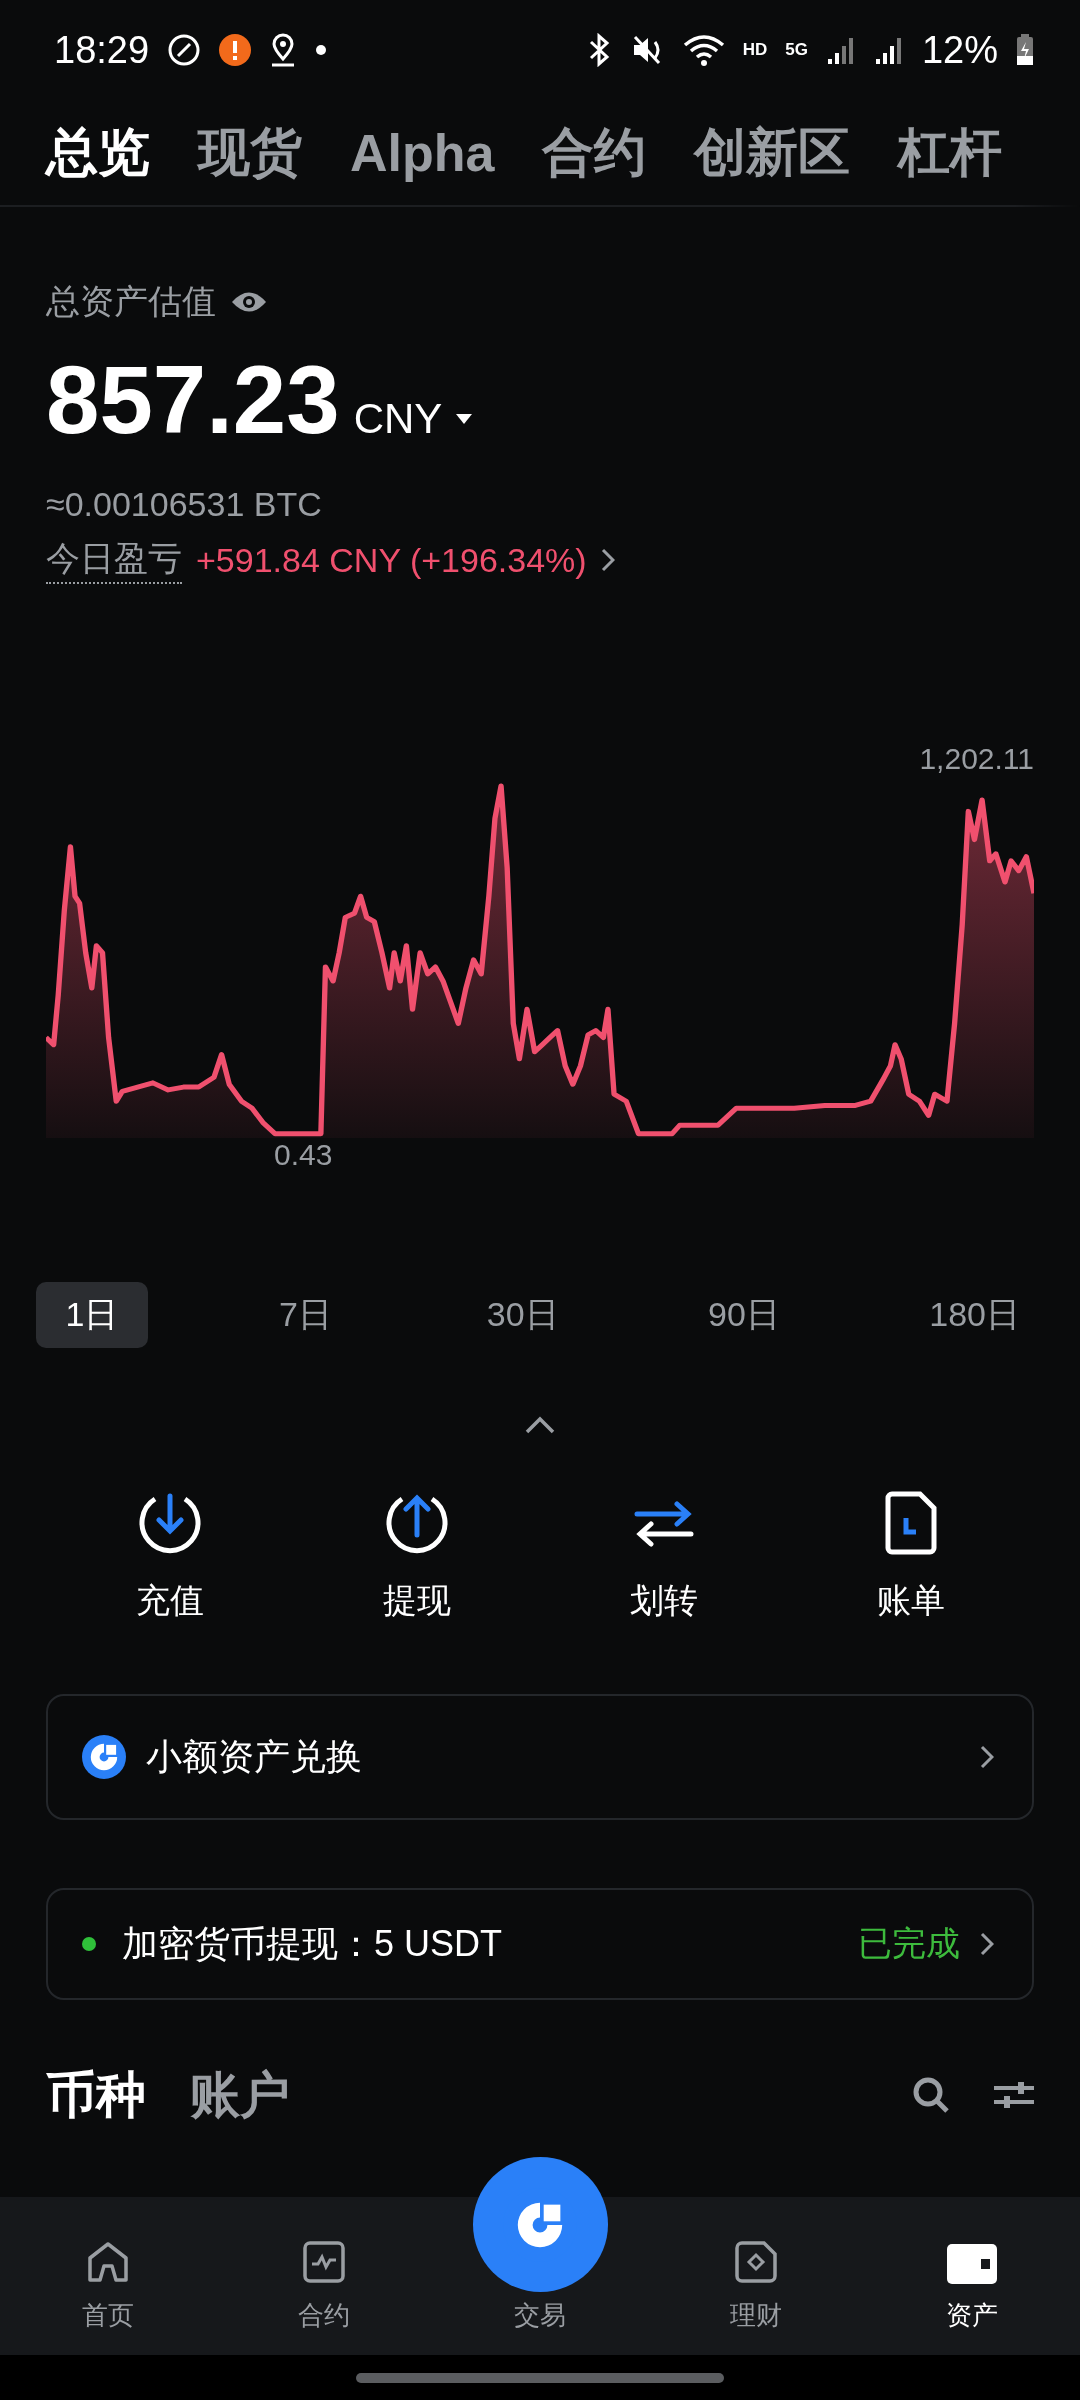 The image size is (1080, 2400). What do you see at coordinates (796, 50) in the screenshot?
I see `network-label: 5G` at bounding box center [796, 50].